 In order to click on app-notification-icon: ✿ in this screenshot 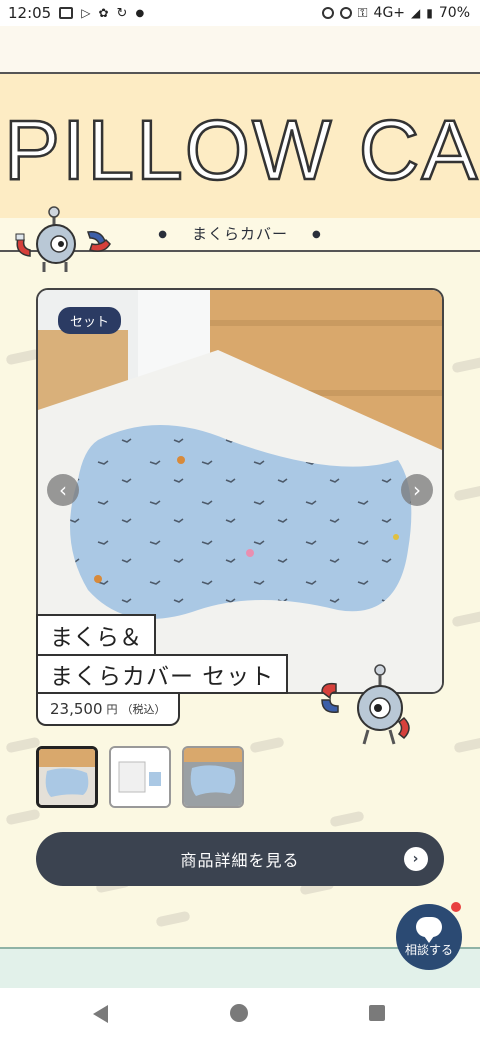, I will do `click(103, 13)`.